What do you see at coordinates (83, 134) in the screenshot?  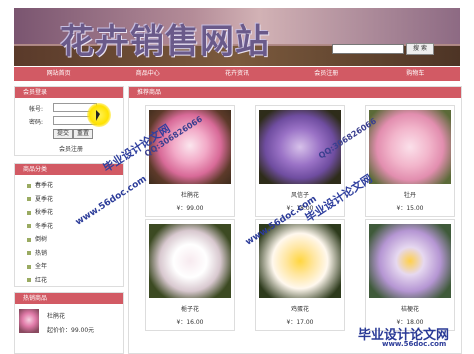 I see `reset-button: 重置` at bounding box center [83, 134].